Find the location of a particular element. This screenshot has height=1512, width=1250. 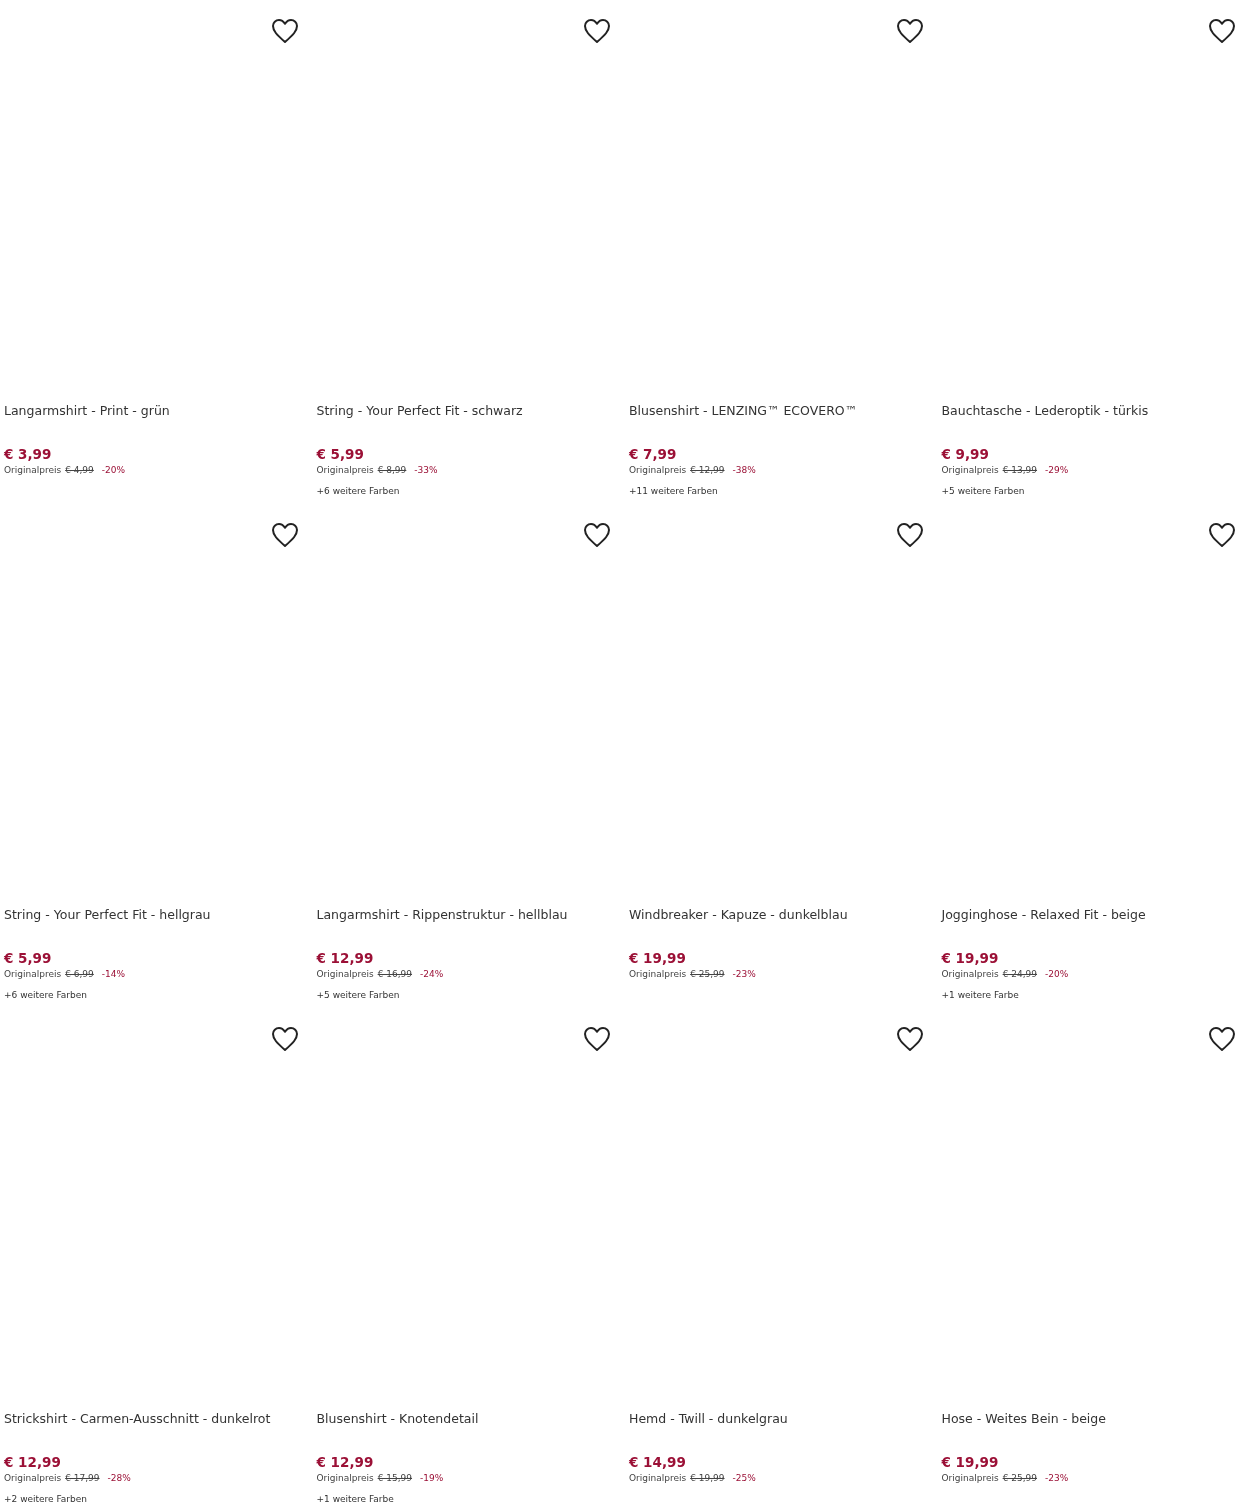

original-price: € 13,99 is located at coordinates (1020, 470).